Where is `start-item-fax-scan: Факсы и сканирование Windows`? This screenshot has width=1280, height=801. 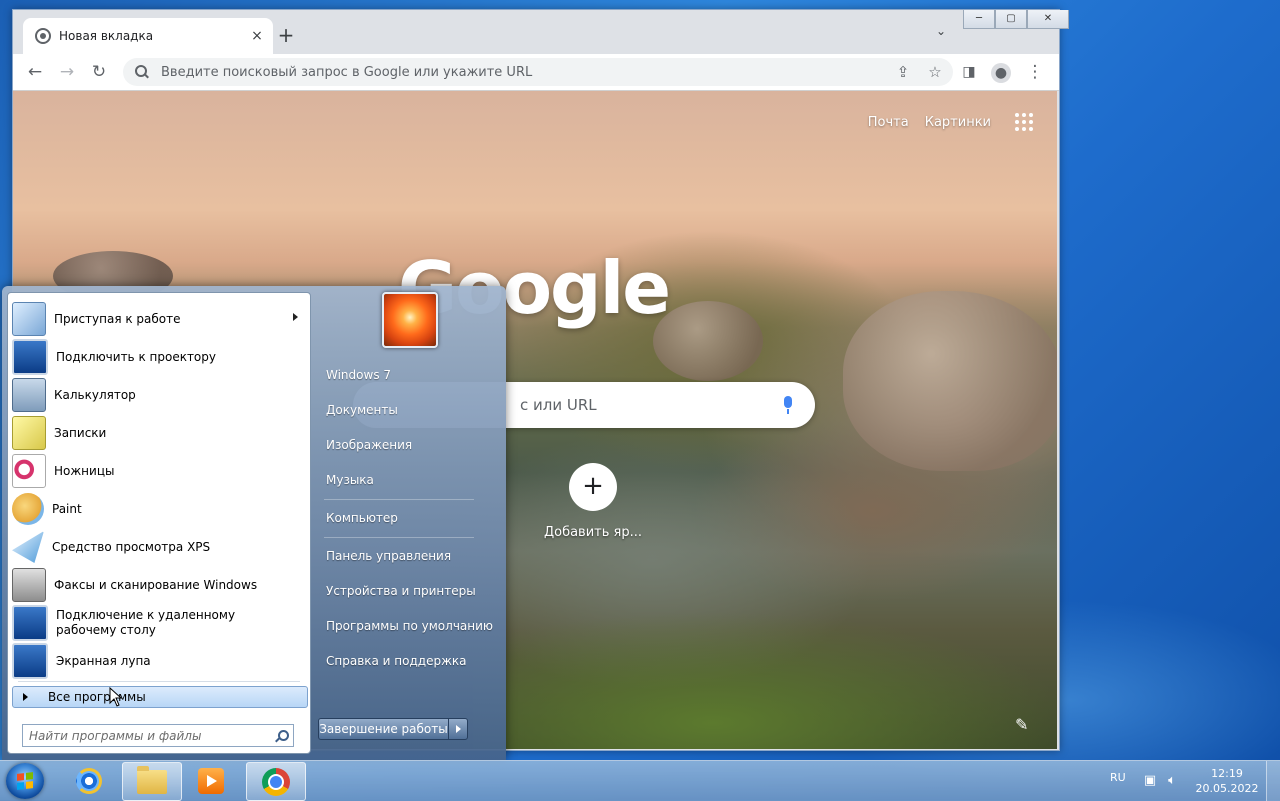 start-item-fax-scan: Факсы и сканирование Windows is located at coordinates (159, 585).